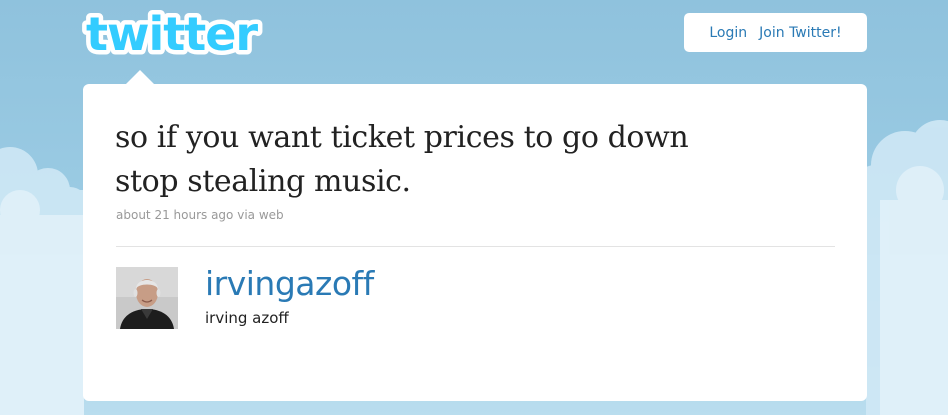 The width and height of the screenshot is (948, 415). I want to click on tweet-text-line-1: so if you want ticket prices to go down, so click(402, 137).